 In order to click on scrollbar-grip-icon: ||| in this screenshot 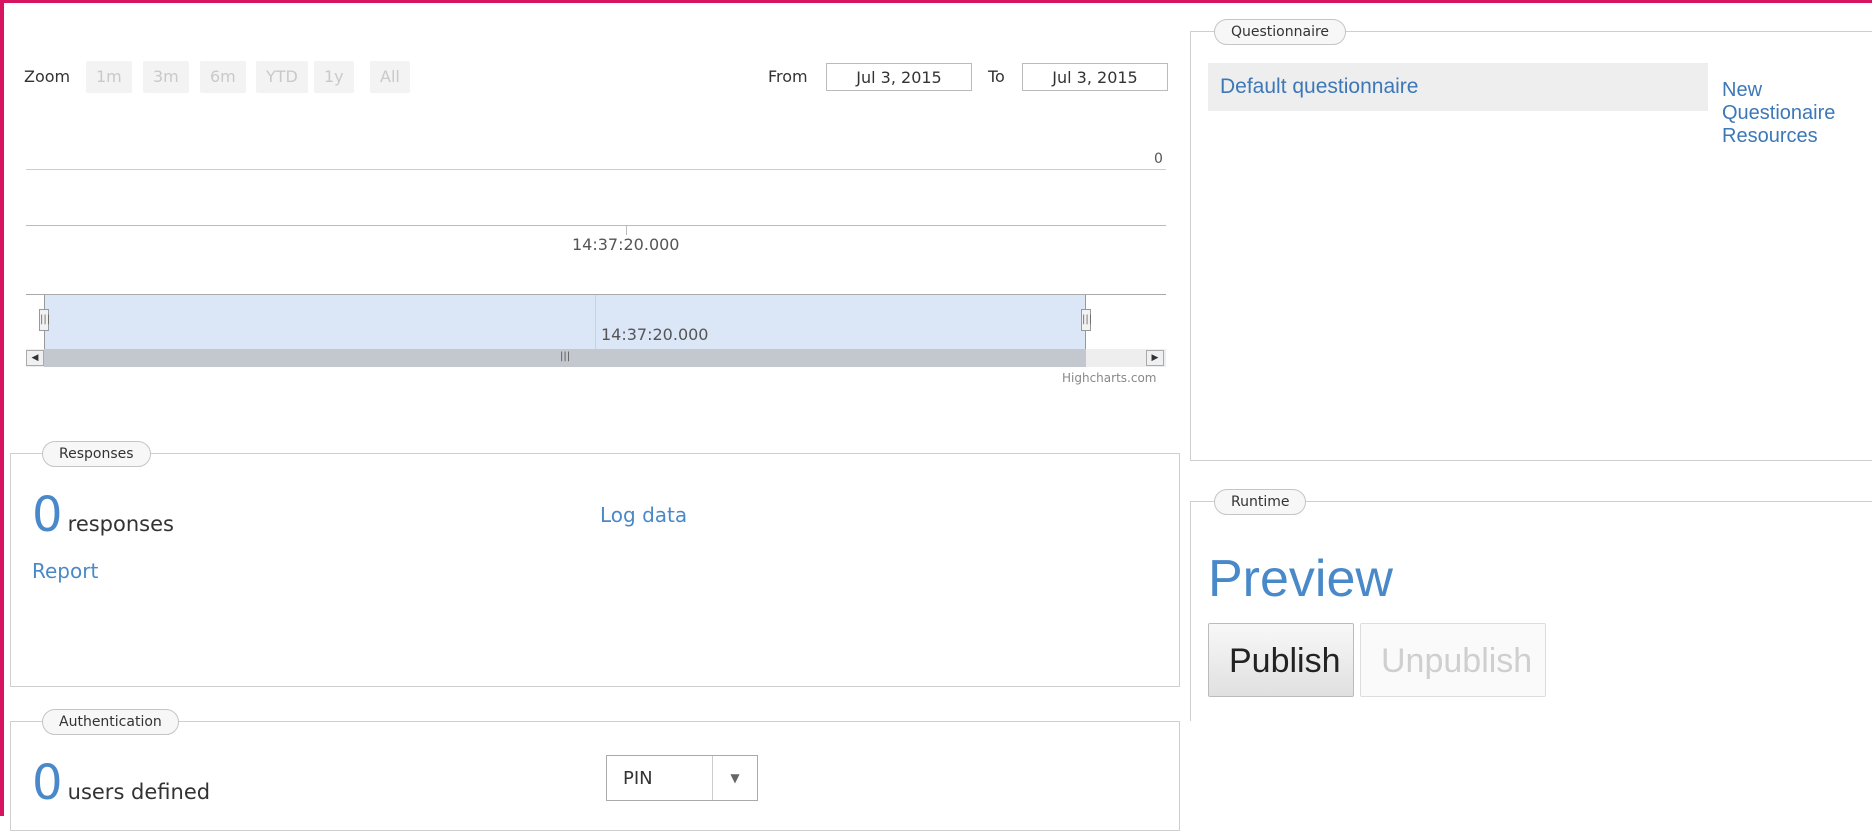, I will do `click(565, 356)`.